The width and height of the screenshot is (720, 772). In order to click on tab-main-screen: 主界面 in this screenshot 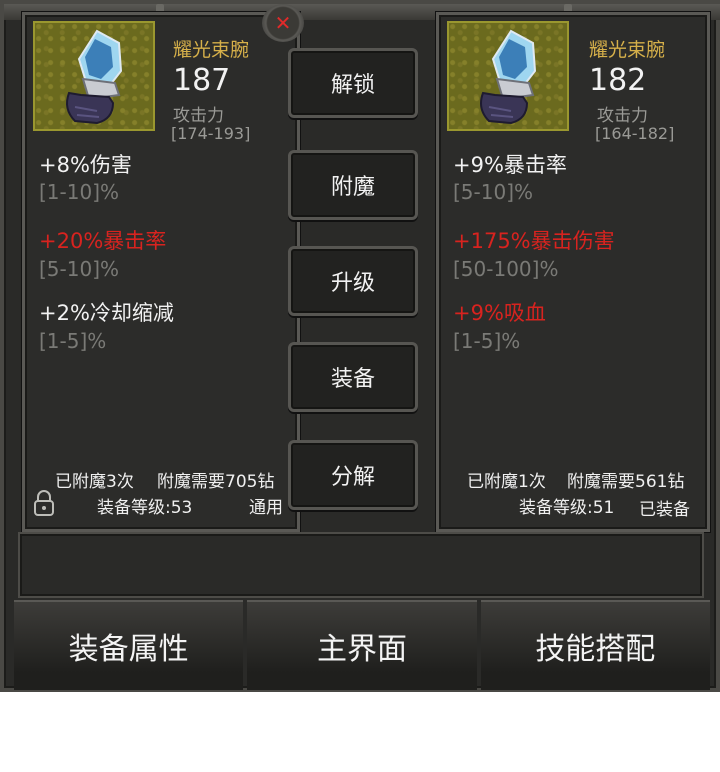, I will do `click(362, 645)`.